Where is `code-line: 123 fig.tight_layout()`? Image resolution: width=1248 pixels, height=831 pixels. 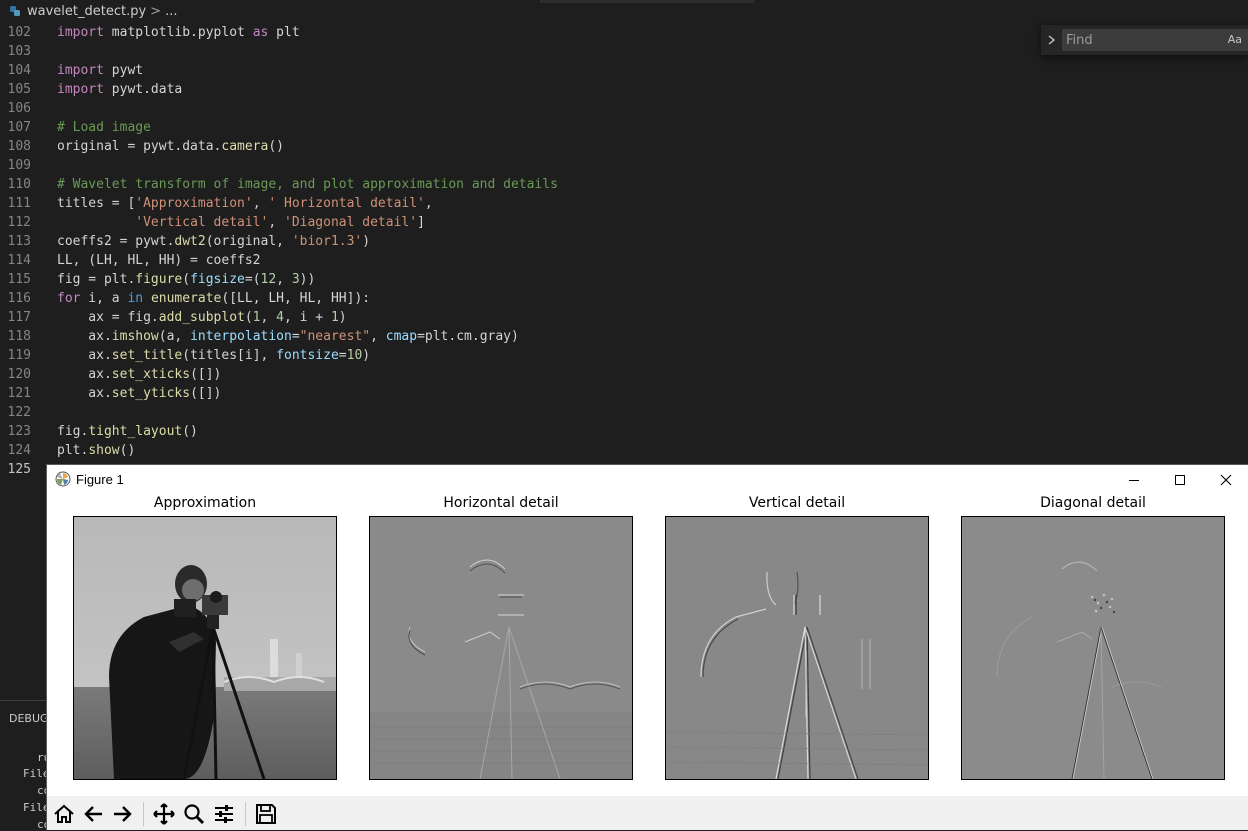
code-line: 123 fig.tight_layout() is located at coordinates (624, 431).